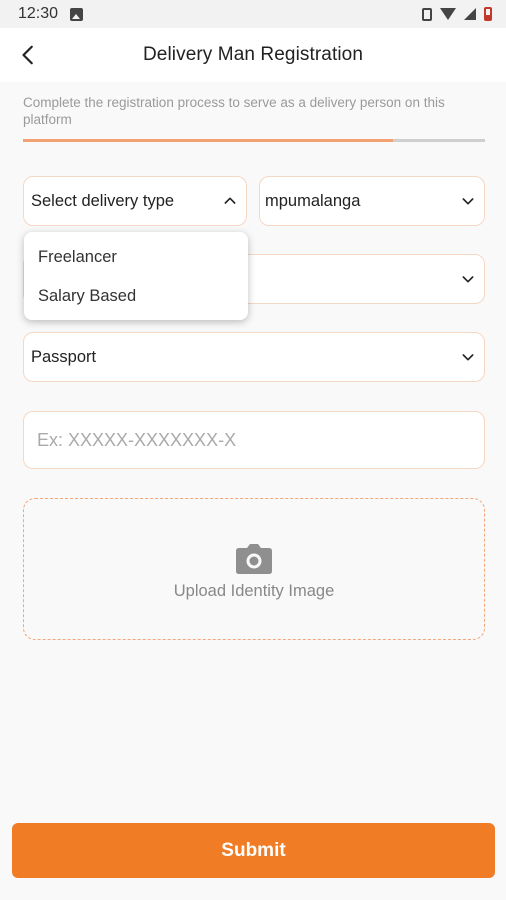 The width and height of the screenshot is (506, 900). I want to click on page-title: Delivery Man Registration, so click(253, 54).